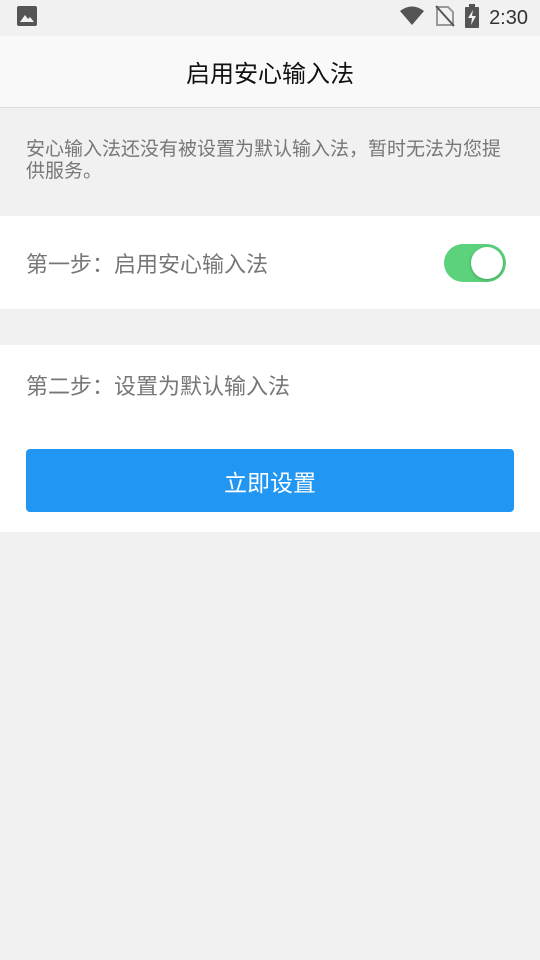 The image size is (540, 960). What do you see at coordinates (270, 480) in the screenshot?
I see `set-default-button: 立即设置` at bounding box center [270, 480].